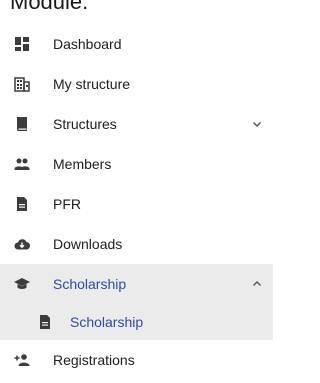  I want to click on sidebar-item-dashboard: Dashboard, so click(136, 44).